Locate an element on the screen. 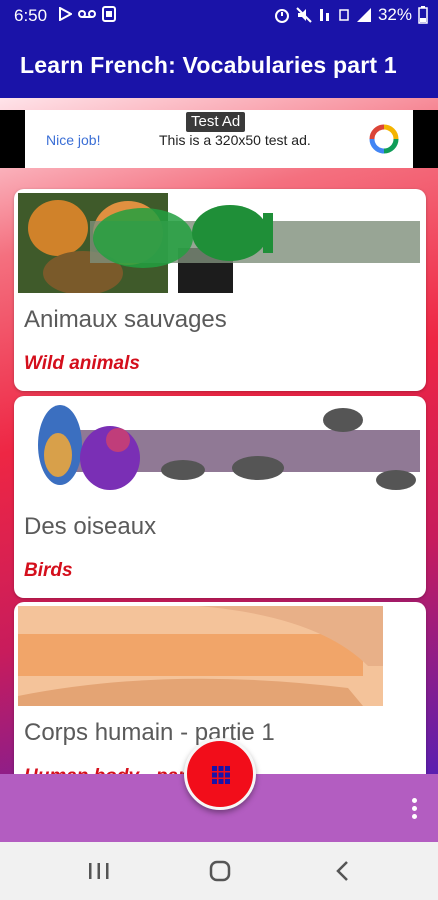 This screenshot has width=438, height=900. human-arm-image is located at coordinates (220, 656).